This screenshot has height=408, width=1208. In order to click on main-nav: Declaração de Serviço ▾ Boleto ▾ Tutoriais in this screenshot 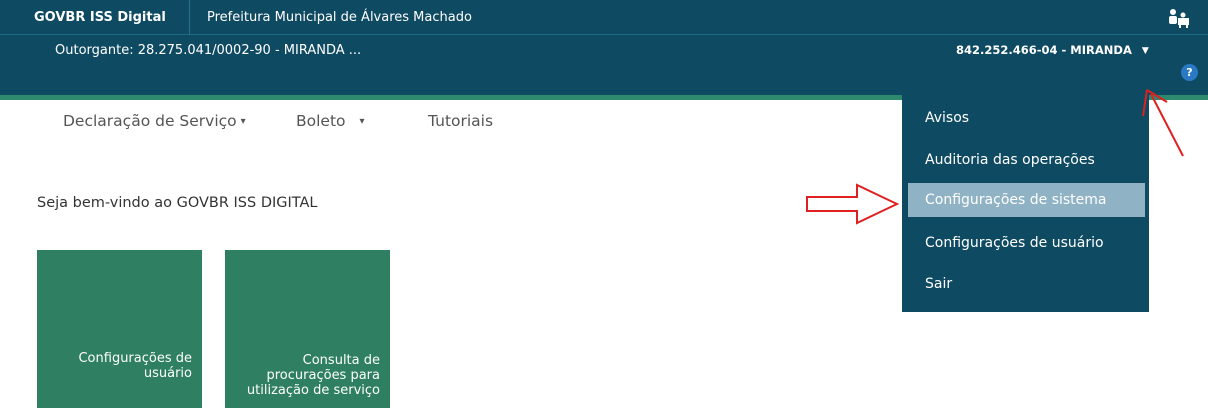, I will do `click(450, 122)`.